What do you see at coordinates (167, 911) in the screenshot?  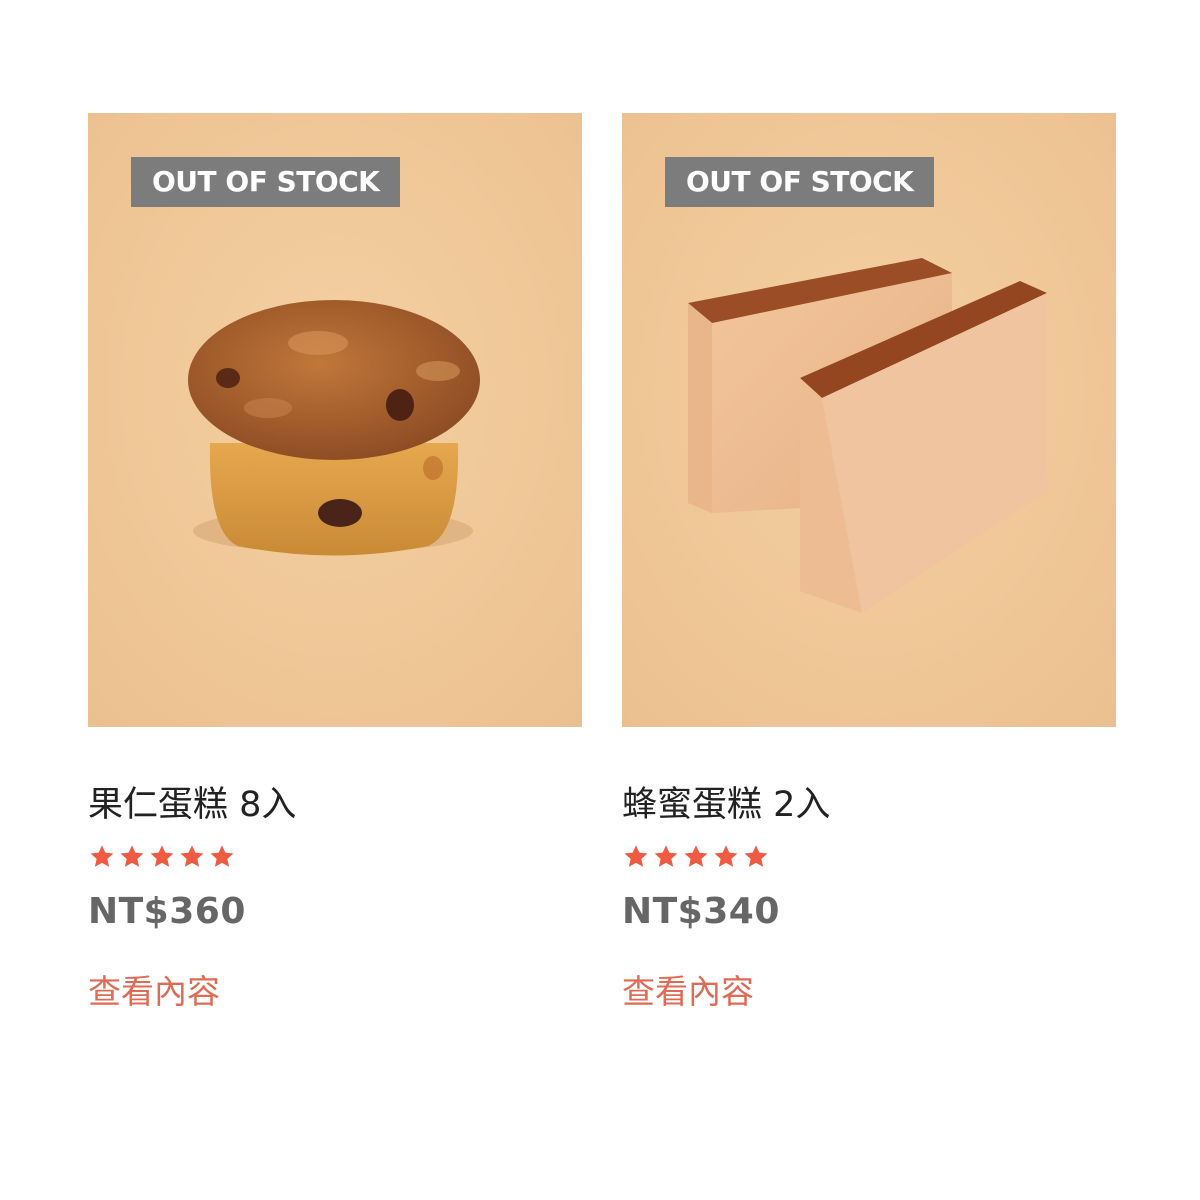 I see `product-price: NT$360` at bounding box center [167, 911].